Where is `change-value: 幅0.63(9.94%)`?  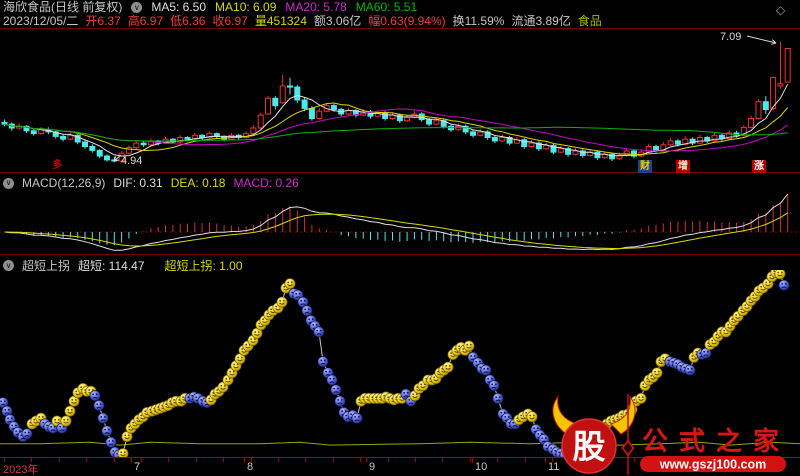
change-value: 幅0.63(9.94%) is located at coordinates (407, 21).